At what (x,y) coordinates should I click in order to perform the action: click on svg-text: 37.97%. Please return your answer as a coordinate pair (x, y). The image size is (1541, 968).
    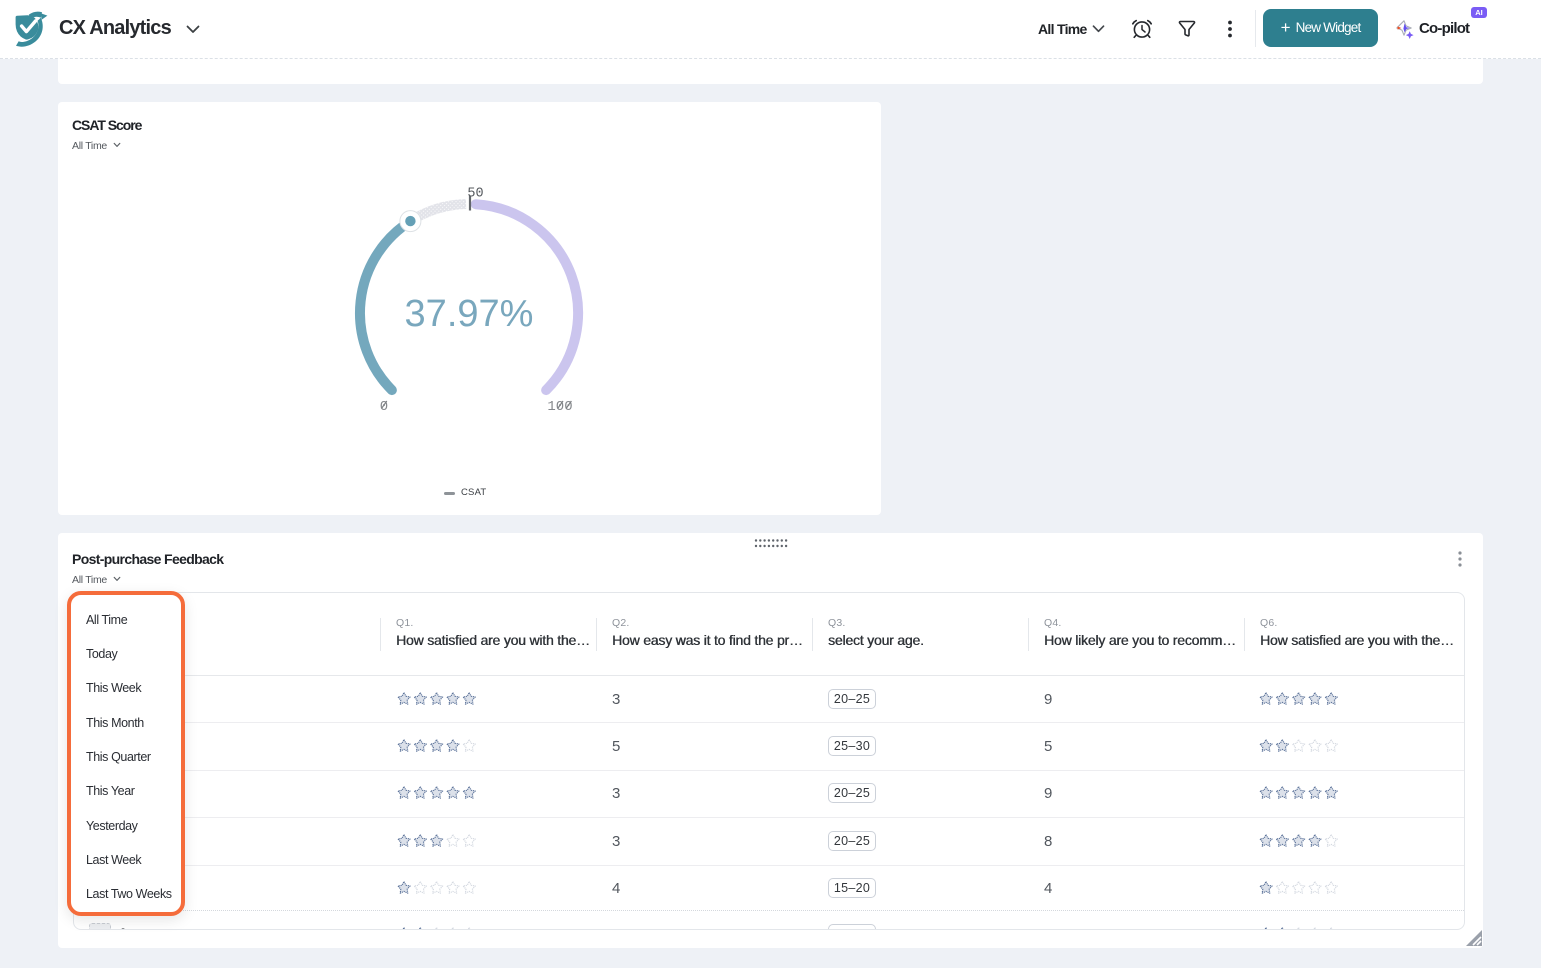
    Looking at the image, I should click on (469, 314).